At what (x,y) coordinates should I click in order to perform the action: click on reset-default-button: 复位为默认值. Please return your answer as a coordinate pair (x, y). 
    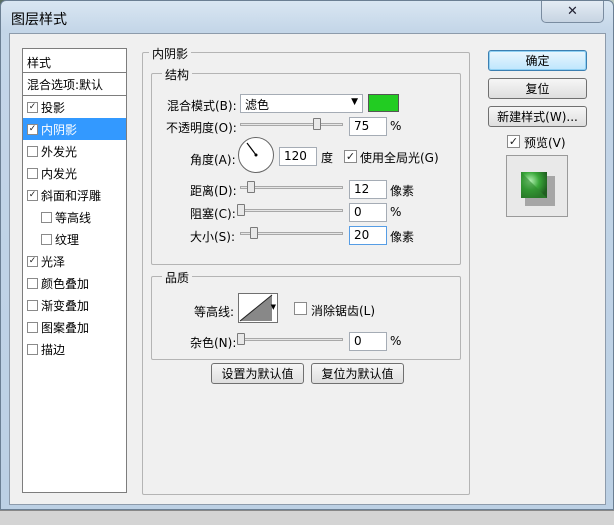
    Looking at the image, I should click on (357, 373).